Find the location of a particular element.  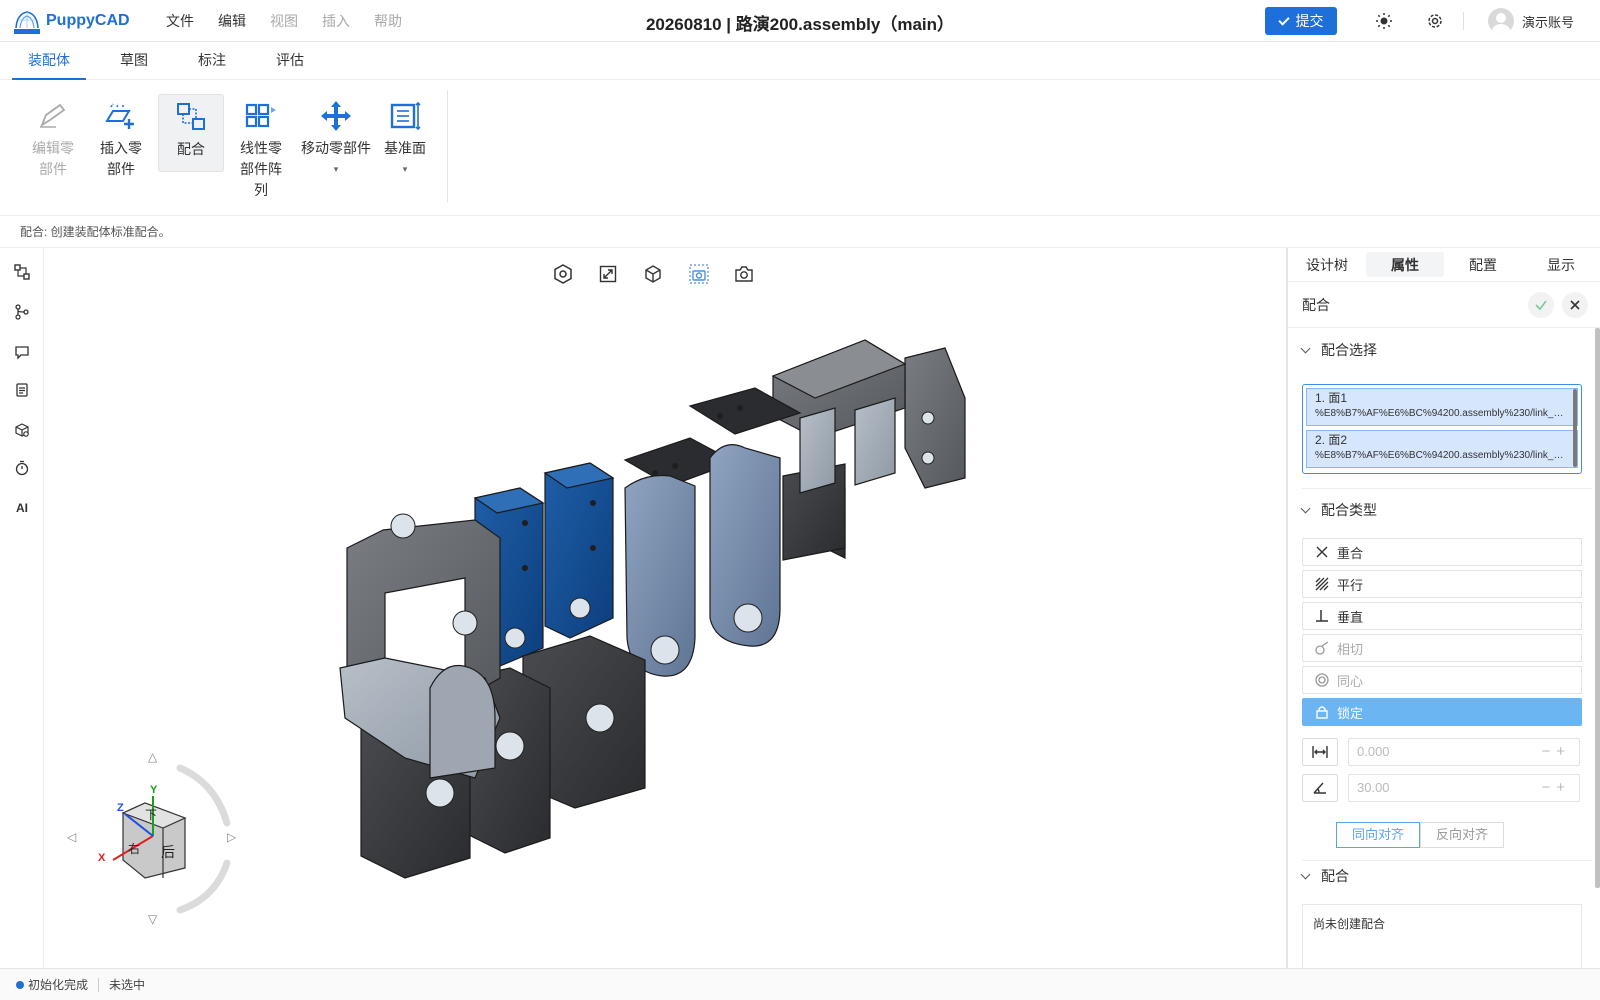

mate-type-label: 相切 is located at coordinates (1350, 649).